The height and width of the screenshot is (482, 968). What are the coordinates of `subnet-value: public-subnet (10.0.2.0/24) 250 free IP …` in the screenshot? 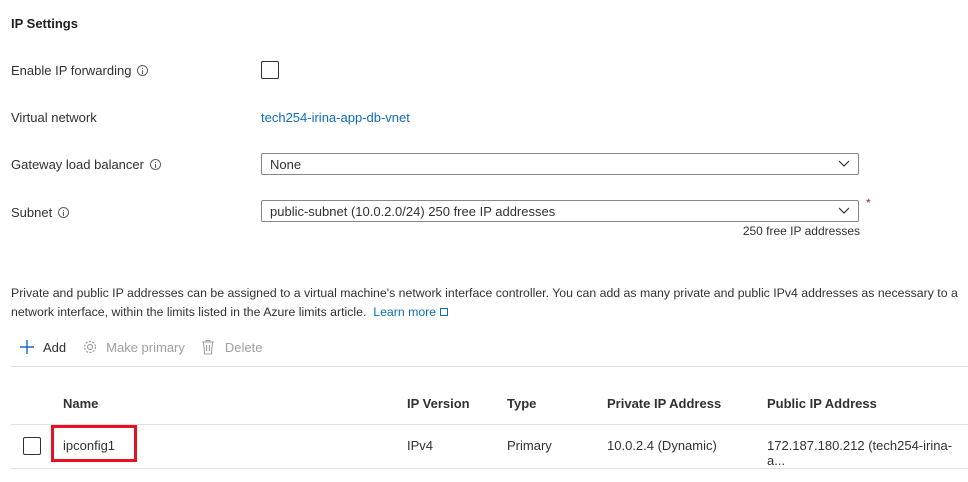 It's located at (413, 211).